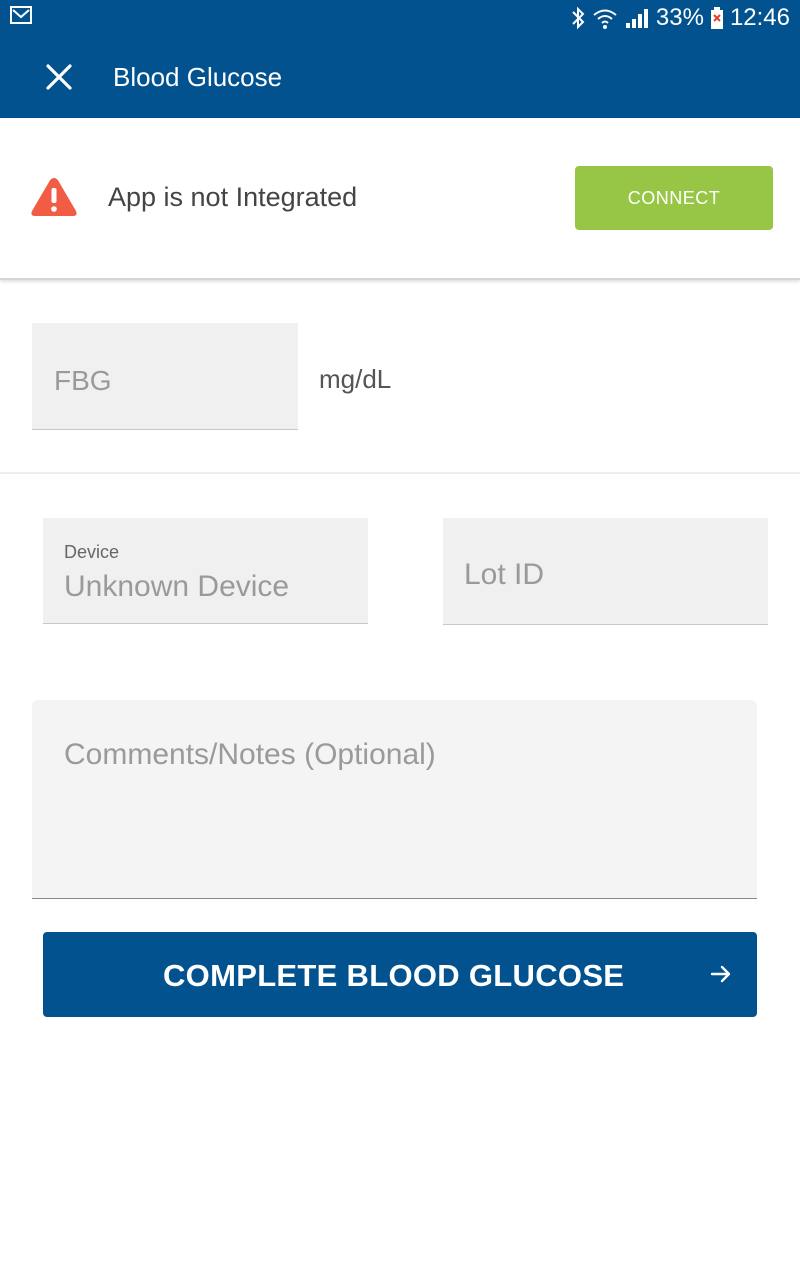 This screenshot has height=1280, width=800. I want to click on complete-button-label: COMPLETE BLOOD GLUCOSE, so click(394, 975).